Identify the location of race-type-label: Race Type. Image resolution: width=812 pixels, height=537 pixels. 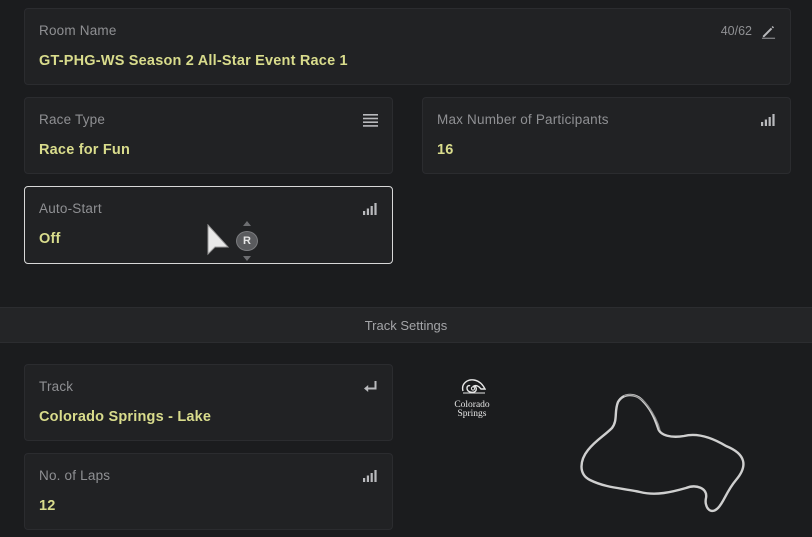
(72, 119).